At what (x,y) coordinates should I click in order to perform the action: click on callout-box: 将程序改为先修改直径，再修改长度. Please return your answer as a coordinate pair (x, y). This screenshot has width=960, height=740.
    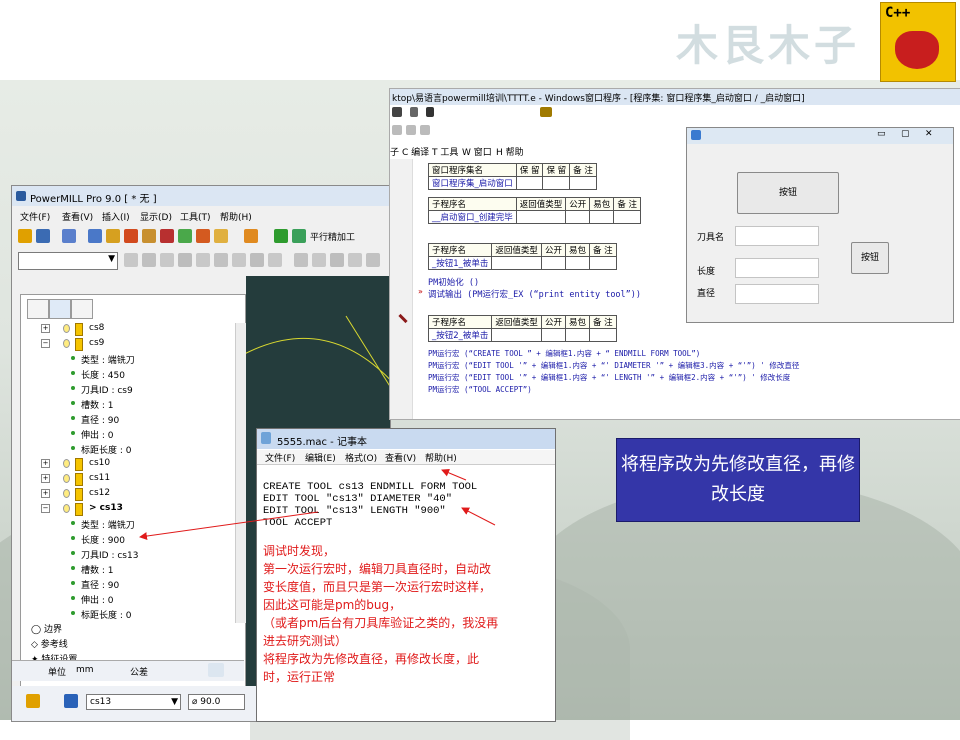
    Looking at the image, I should click on (738, 480).